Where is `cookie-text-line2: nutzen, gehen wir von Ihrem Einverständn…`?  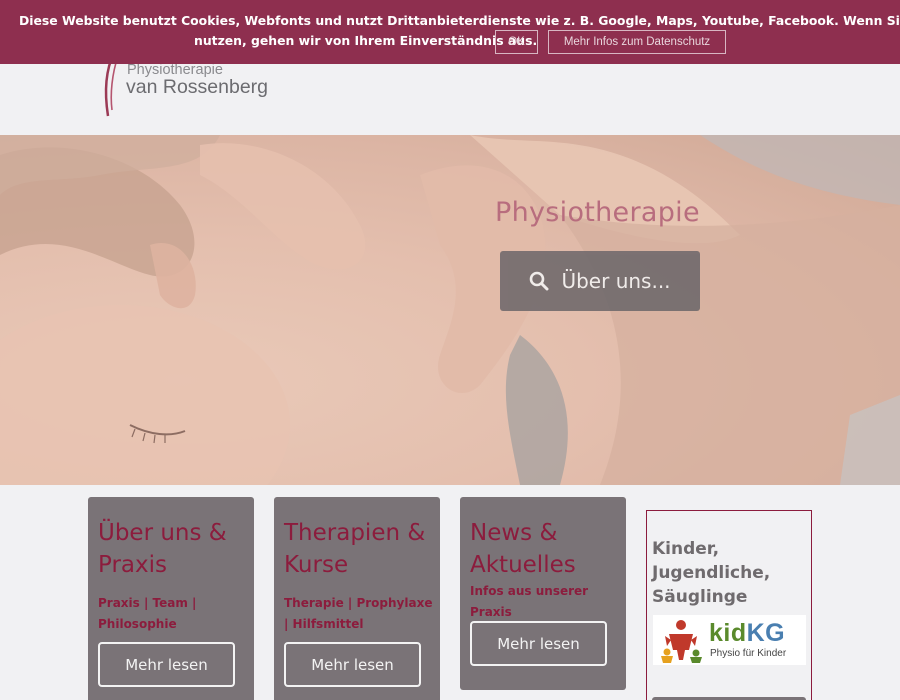 cookie-text-line2: nutzen, gehen wir von Ihrem Einverständn… is located at coordinates (366, 40).